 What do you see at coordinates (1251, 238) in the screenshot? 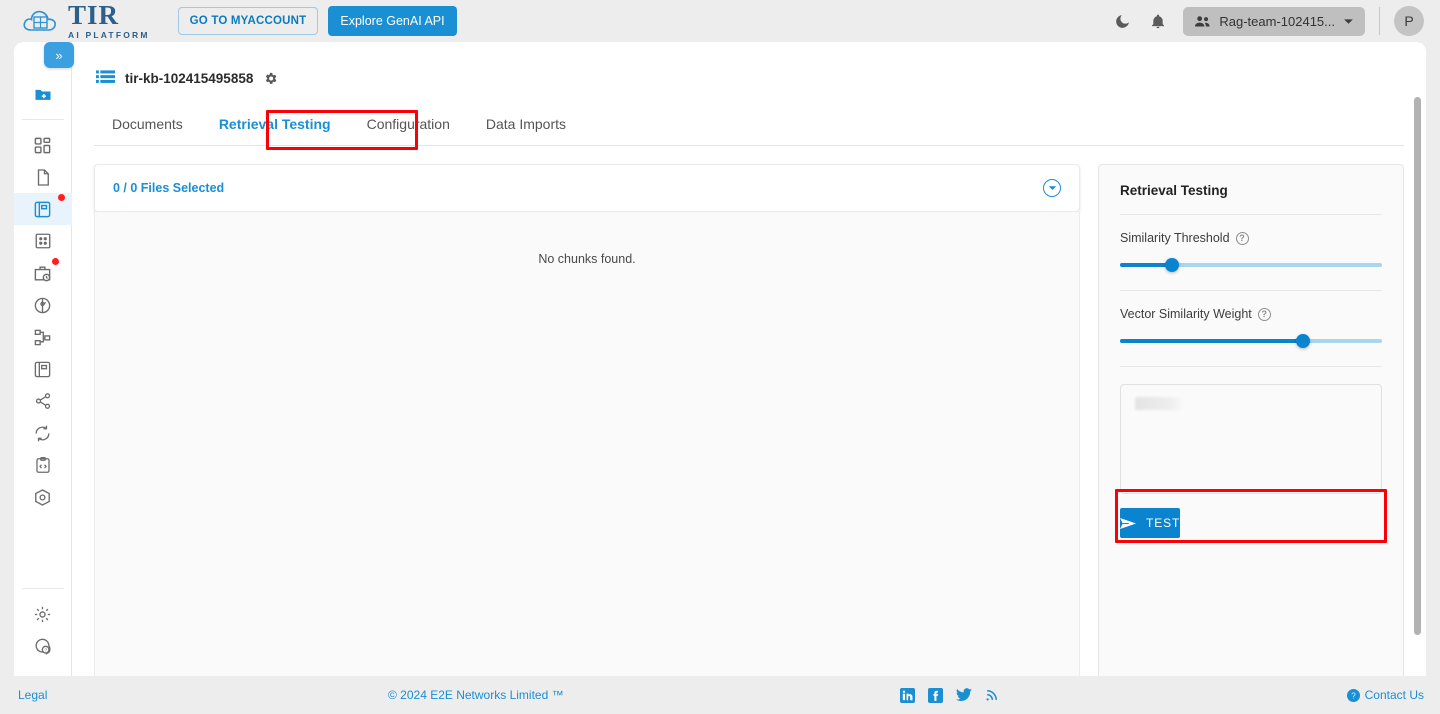
I see `similarity-threshold-label-row: Similarity Threshold ?` at bounding box center [1251, 238].